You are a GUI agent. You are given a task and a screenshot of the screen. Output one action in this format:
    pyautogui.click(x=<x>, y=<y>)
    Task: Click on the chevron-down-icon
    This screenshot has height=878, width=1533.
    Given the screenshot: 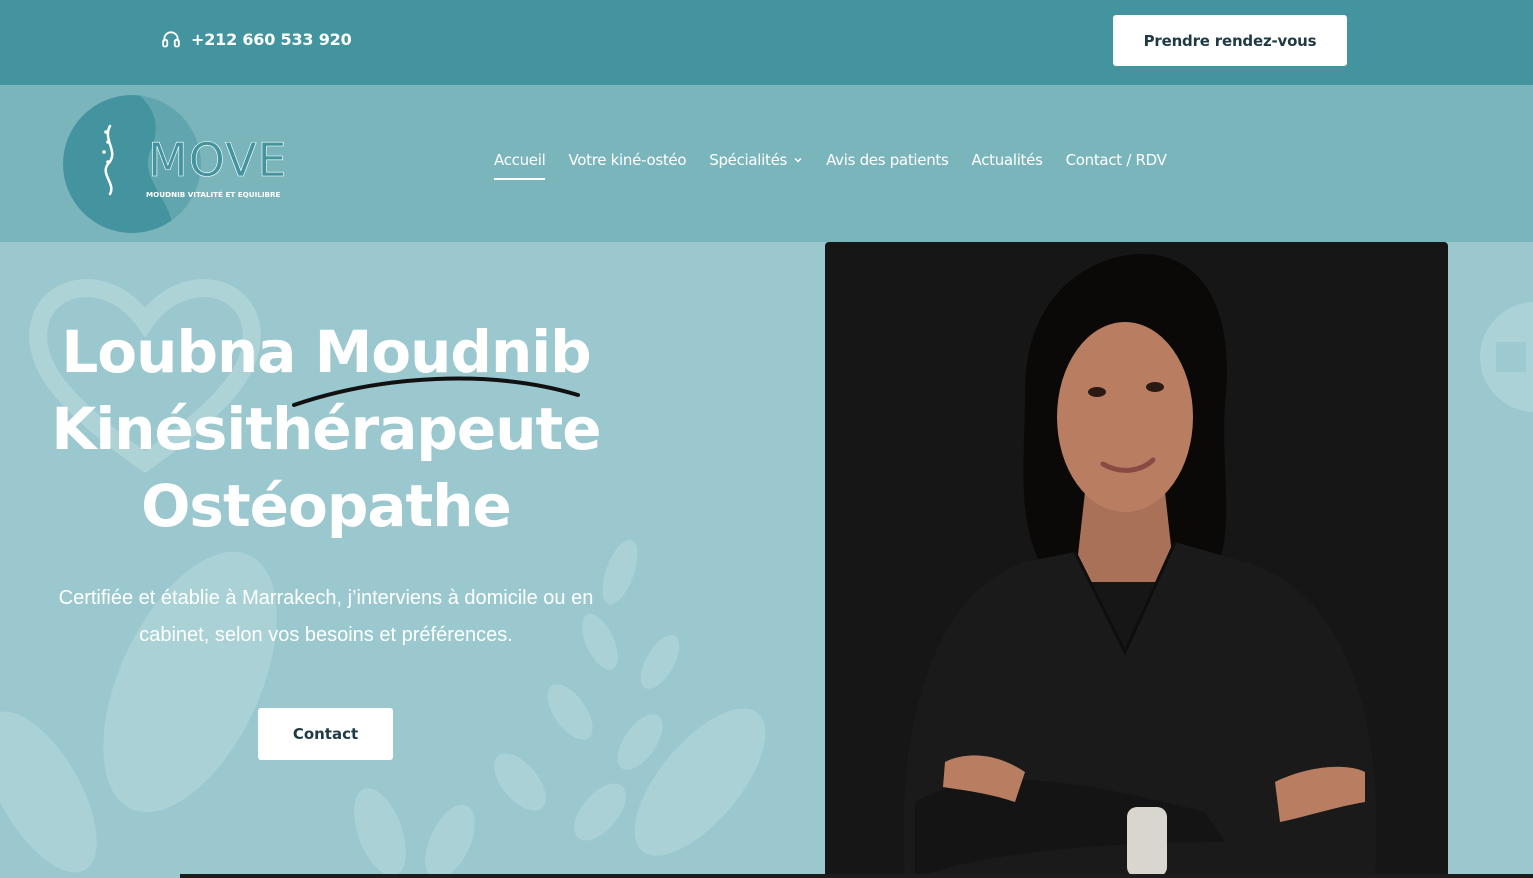 What is the action you would take?
    pyautogui.click(x=798, y=160)
    